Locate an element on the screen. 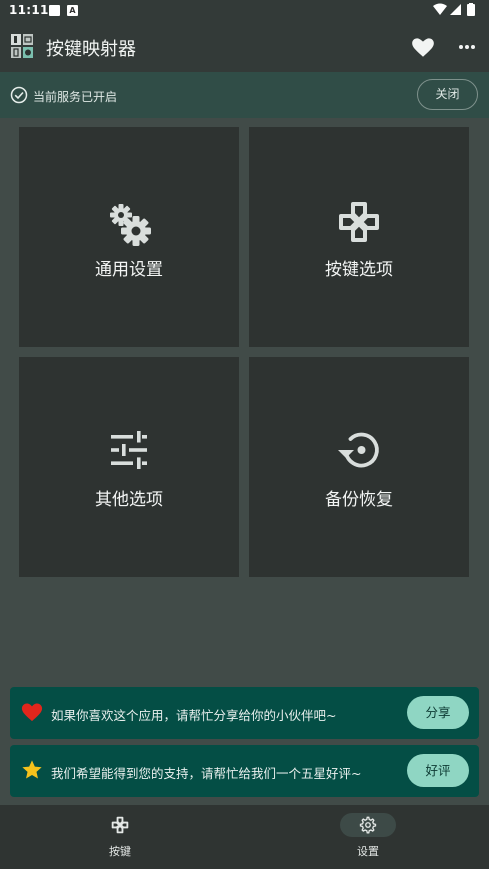 The height and width of the screenshot is (869, 489). nav-label: 设置 is located at coordinates (368, 851).